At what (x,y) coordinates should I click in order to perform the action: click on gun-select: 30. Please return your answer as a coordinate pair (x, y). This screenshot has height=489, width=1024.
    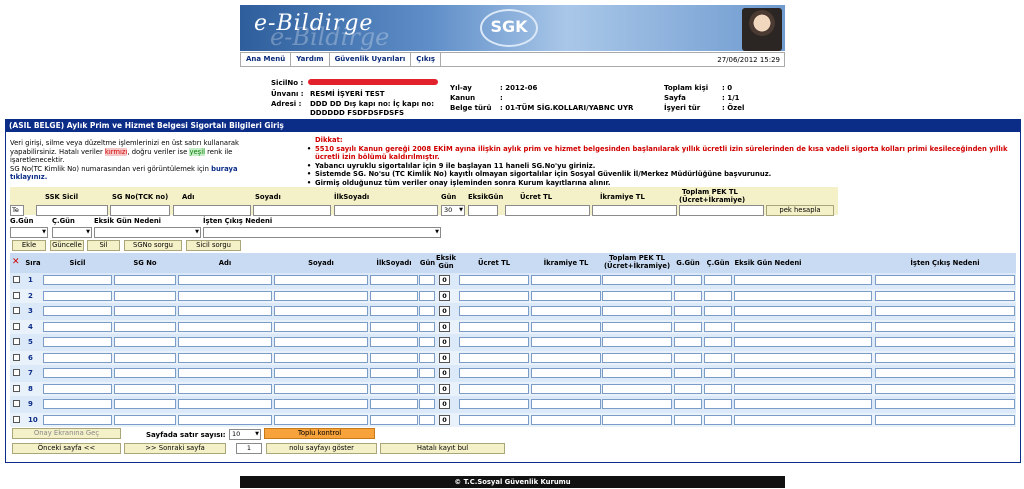
    Looking at the image, I should click on (453, 210).